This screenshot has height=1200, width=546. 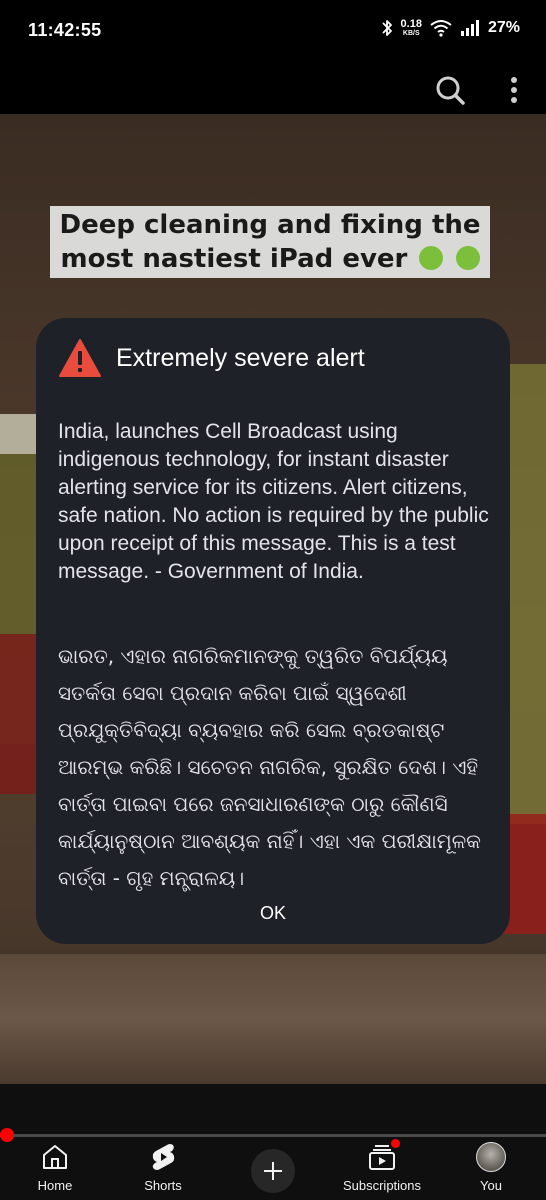 I want to click on status-icons: 0.18 KB/S 27%, so click(x=450, y=28).